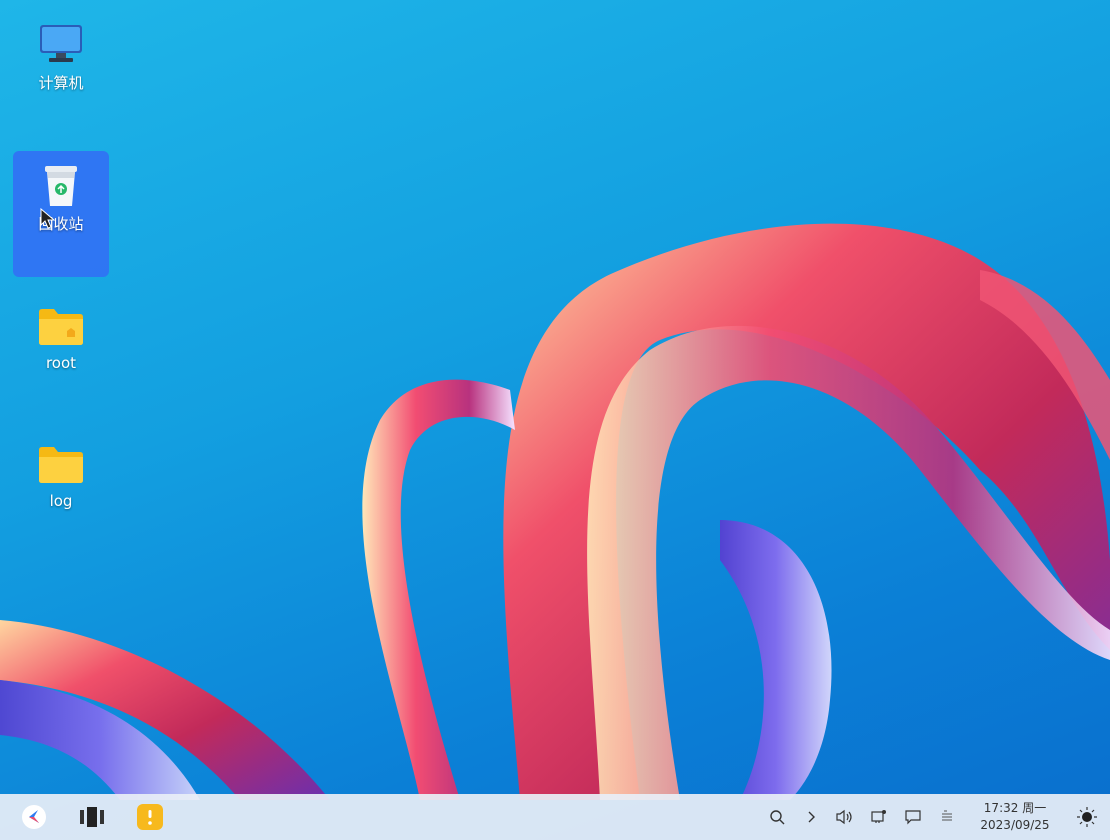  I want to click on night-mode-icon, so click(1087, 817).